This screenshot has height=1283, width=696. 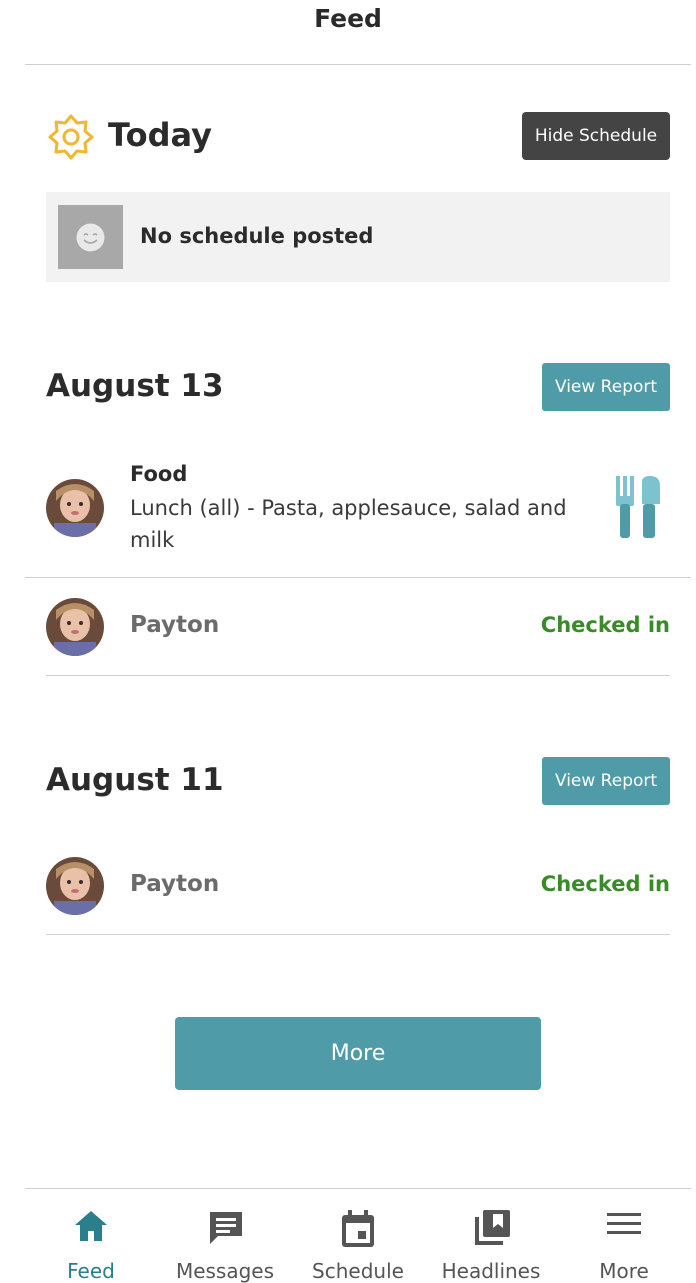 I want to click on nav-schedule: Schedule, so click(x=358, y=1236).